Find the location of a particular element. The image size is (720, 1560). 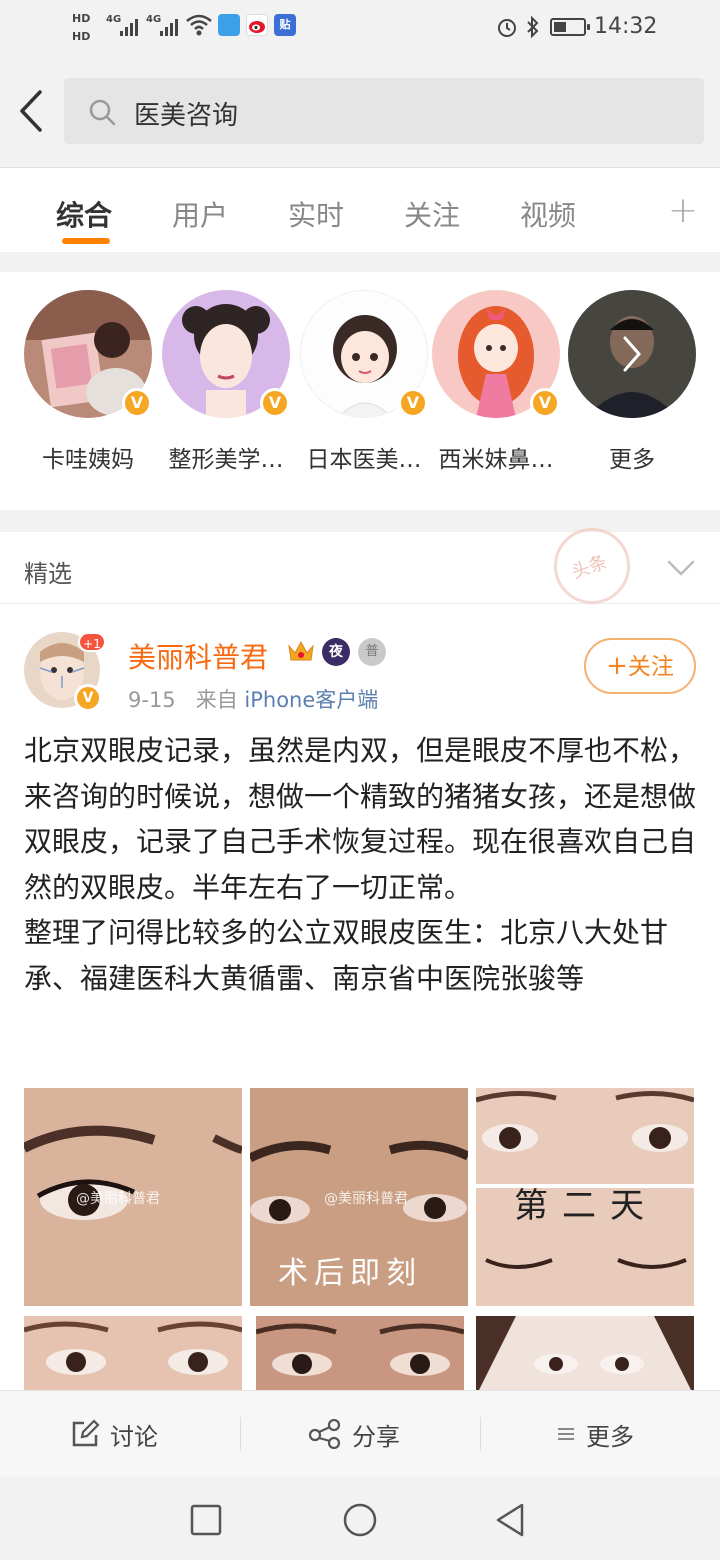

new-post-badge: +1 is located at coordinates (92, 642).